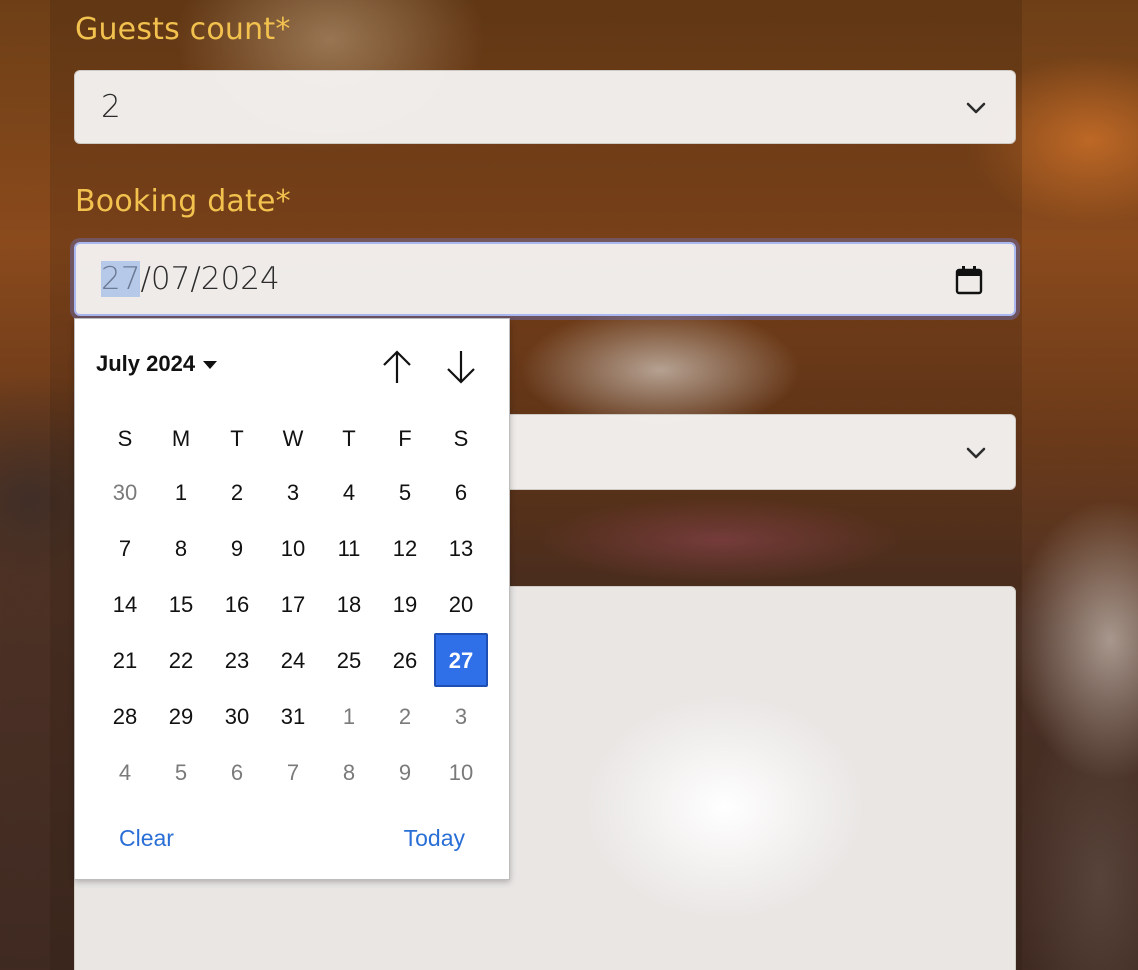  I want to click on calendar-day: 25, so click(349, 661).